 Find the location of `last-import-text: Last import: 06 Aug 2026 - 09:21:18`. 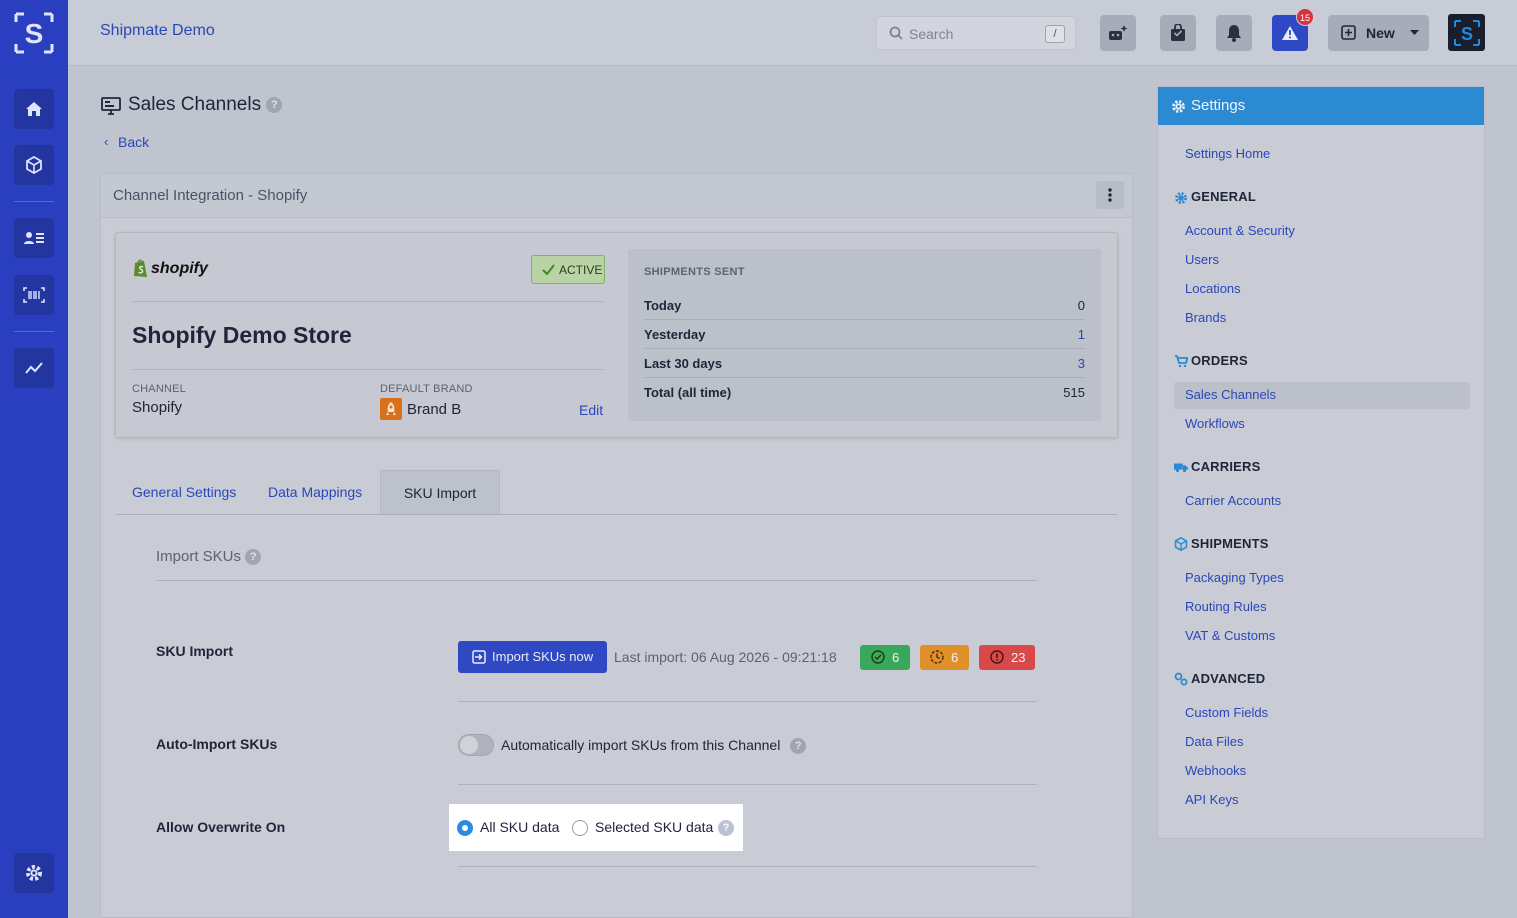

last-import-text: Last import: 06 Aug 2026 - 09:21:18 is located at coordinates (725, 657).